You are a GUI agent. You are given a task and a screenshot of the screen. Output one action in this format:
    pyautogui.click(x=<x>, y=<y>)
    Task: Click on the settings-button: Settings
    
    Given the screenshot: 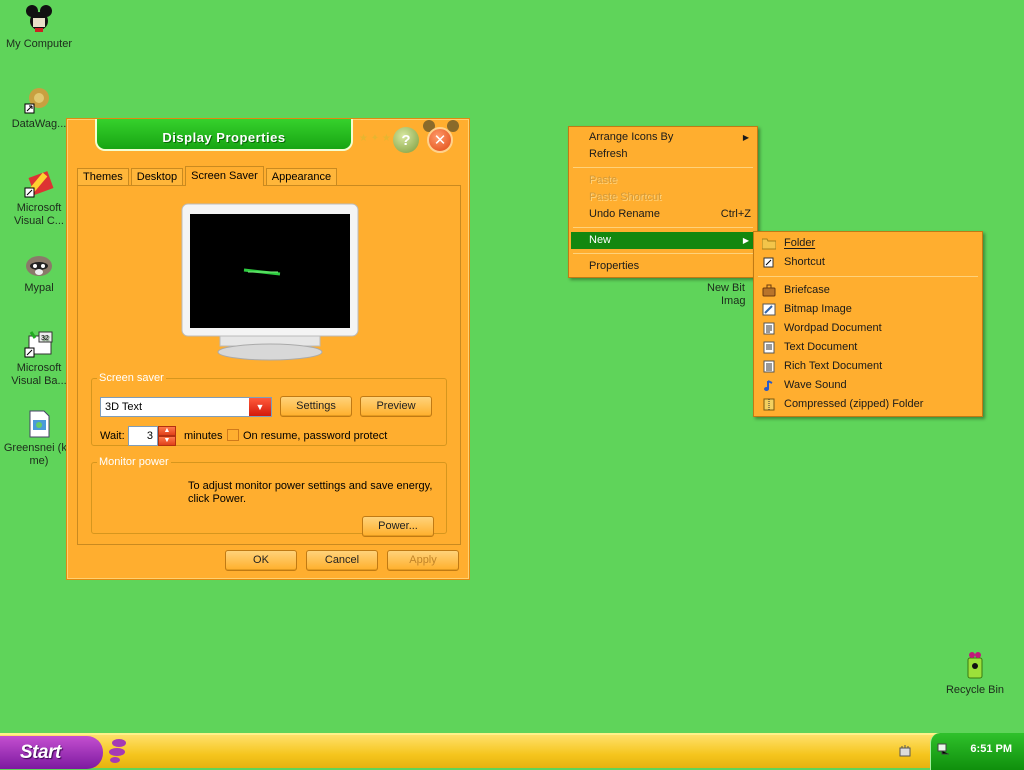 What is the action you would take?
    pyautogui.click(x=316, y=406)
    